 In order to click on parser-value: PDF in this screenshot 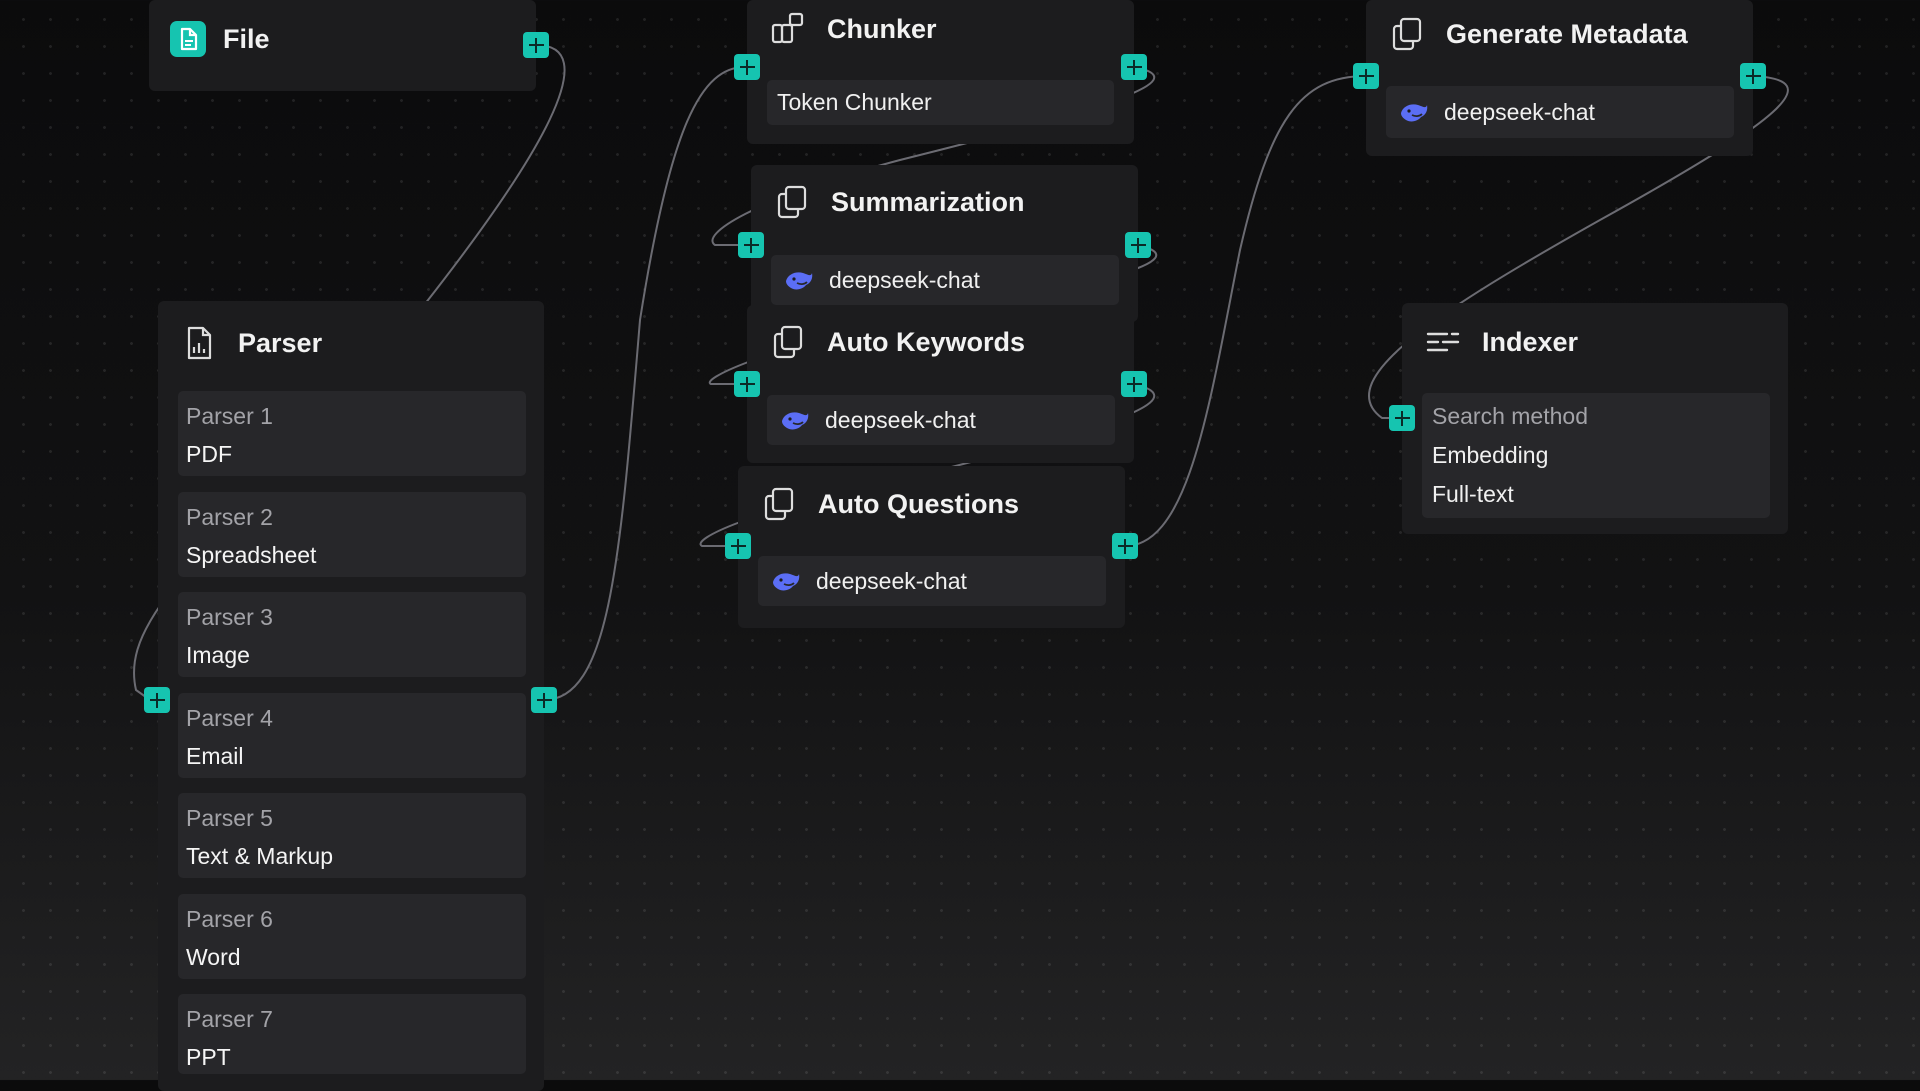, I will do `click(209, 454)`.